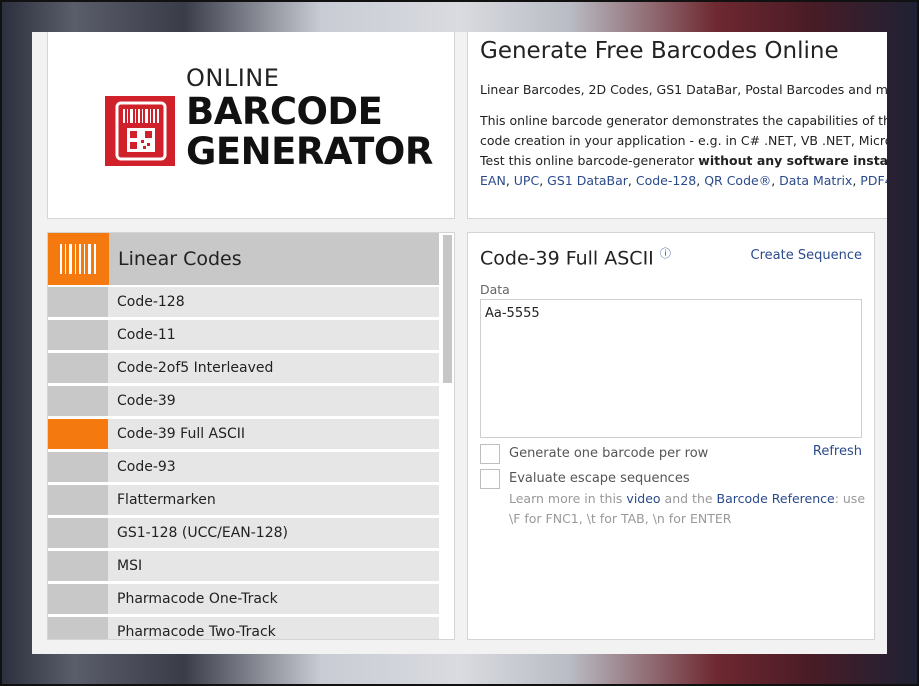 This screenshot has height=686, width=919. I want to click on page-title: Generate Free Barcodes Online, so click(659, 51).